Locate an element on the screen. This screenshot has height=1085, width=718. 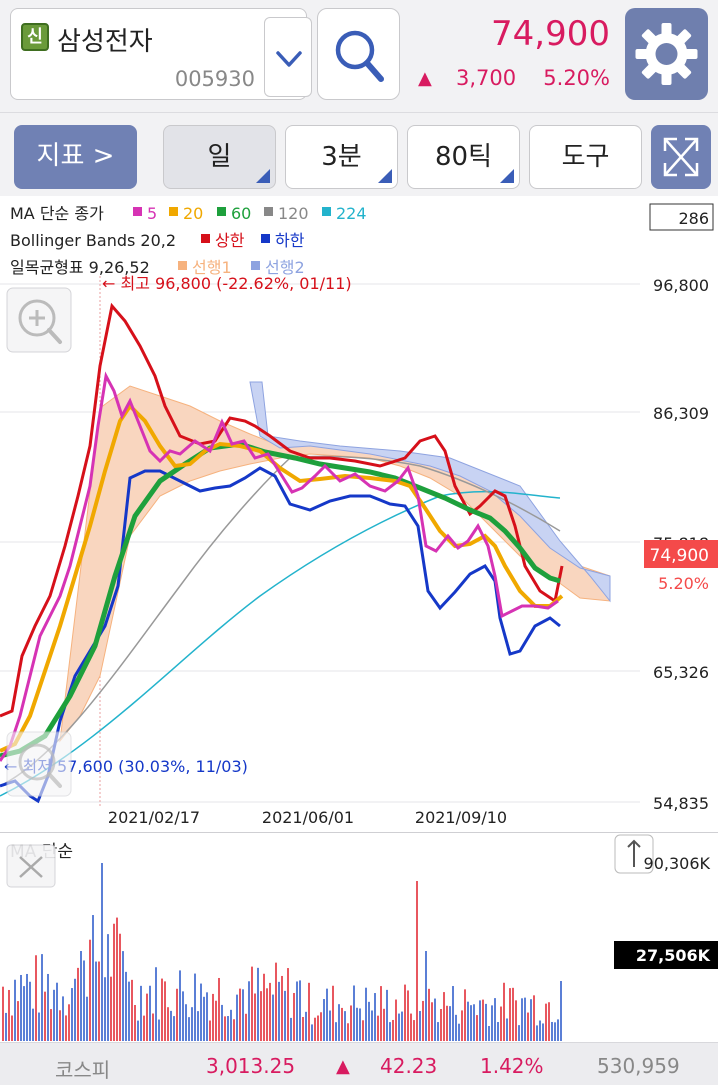
tools-button: 도구 is located at coordinates (585, 157).